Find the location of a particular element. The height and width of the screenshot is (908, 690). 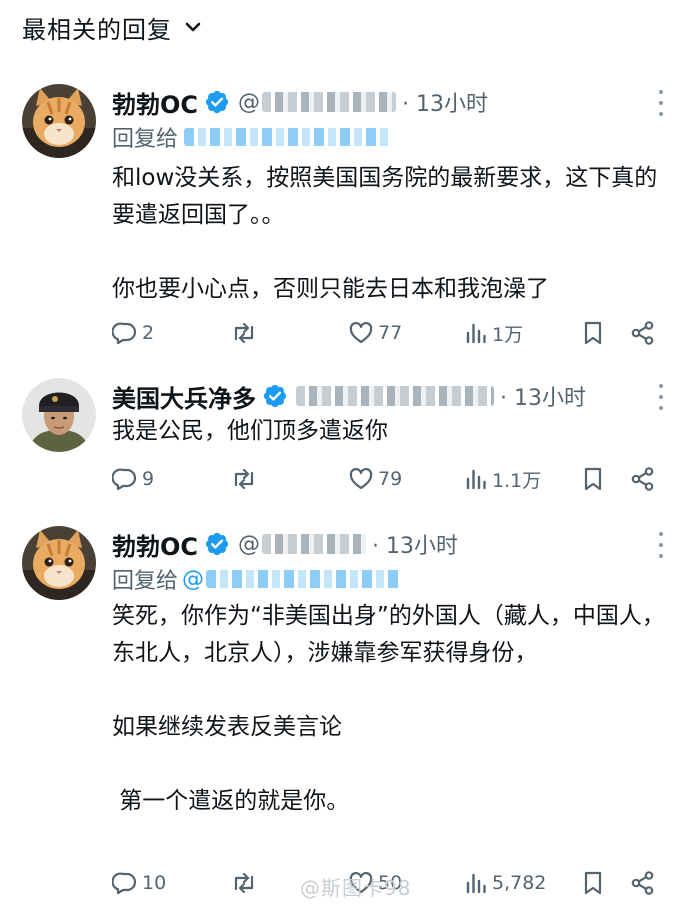

reply-button: 10 is located at coordinates (139, 883).